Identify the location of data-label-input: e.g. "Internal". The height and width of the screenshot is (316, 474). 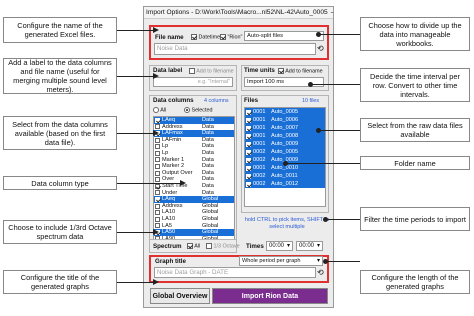
(193, 82).